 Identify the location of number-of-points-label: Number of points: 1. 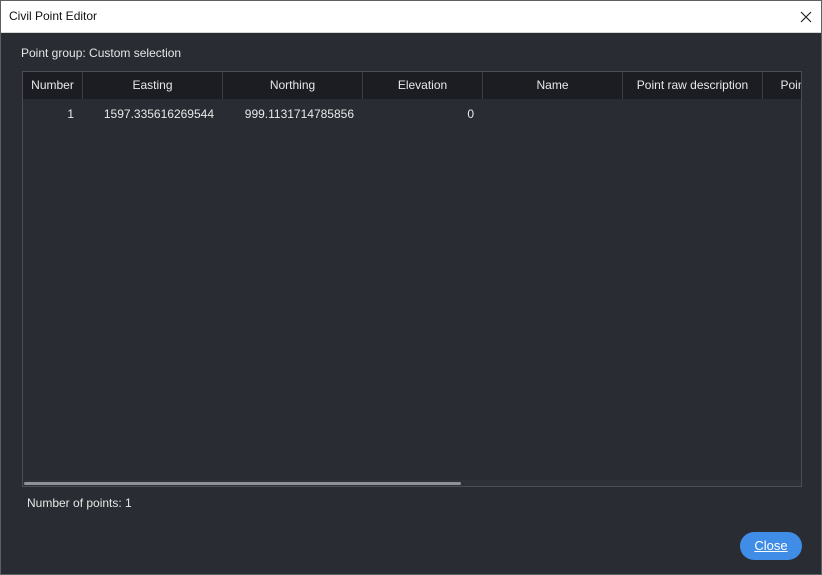
(79, 503).